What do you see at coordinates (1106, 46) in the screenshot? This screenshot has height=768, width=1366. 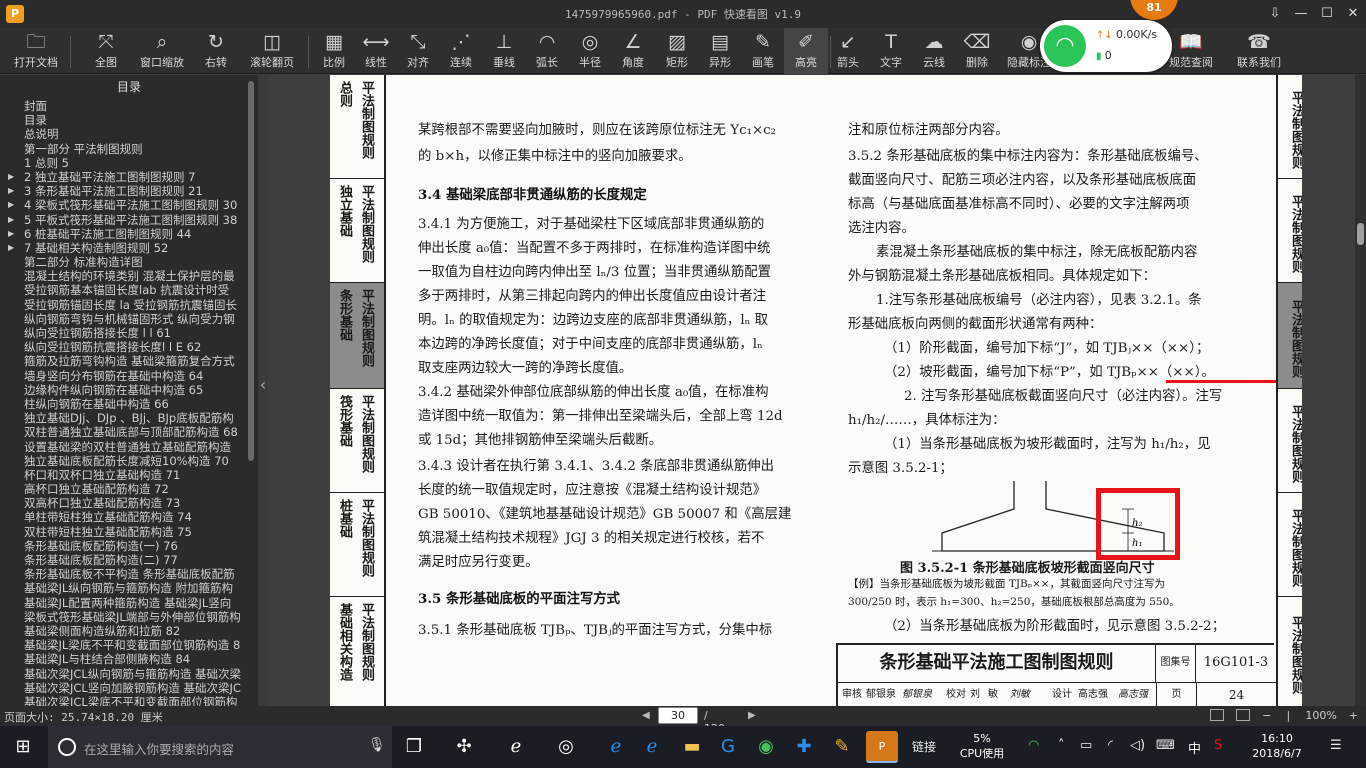 I see `network-speed-widget: ◠ ↑↓ 0.00K/s ▮ 0` at bounding box center [1106, 46].